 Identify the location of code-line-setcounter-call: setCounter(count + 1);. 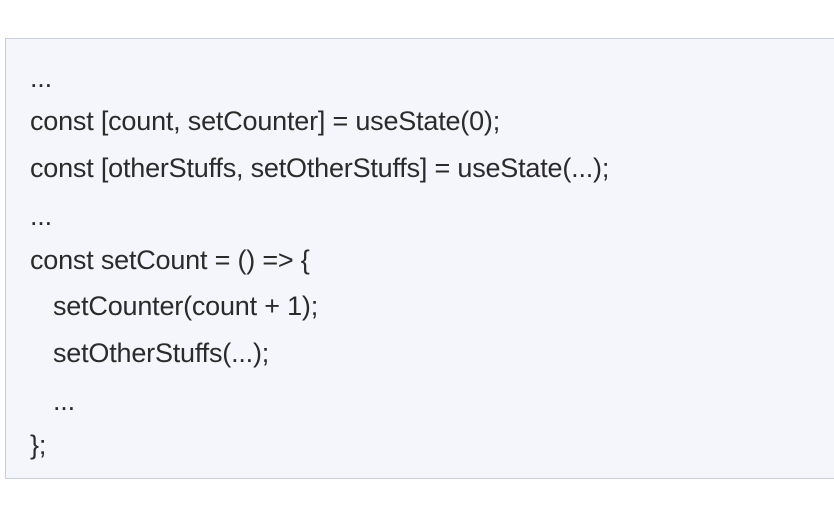
(185, 306).